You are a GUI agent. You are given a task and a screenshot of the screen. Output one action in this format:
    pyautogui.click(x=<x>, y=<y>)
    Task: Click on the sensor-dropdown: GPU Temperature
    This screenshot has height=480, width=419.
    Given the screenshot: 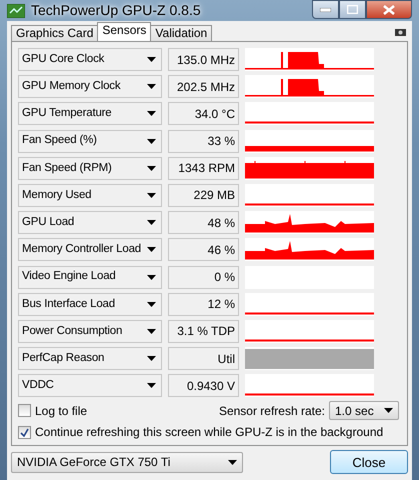 What is the action you would take?
    pyautogui.click(x=90, y=114)
    